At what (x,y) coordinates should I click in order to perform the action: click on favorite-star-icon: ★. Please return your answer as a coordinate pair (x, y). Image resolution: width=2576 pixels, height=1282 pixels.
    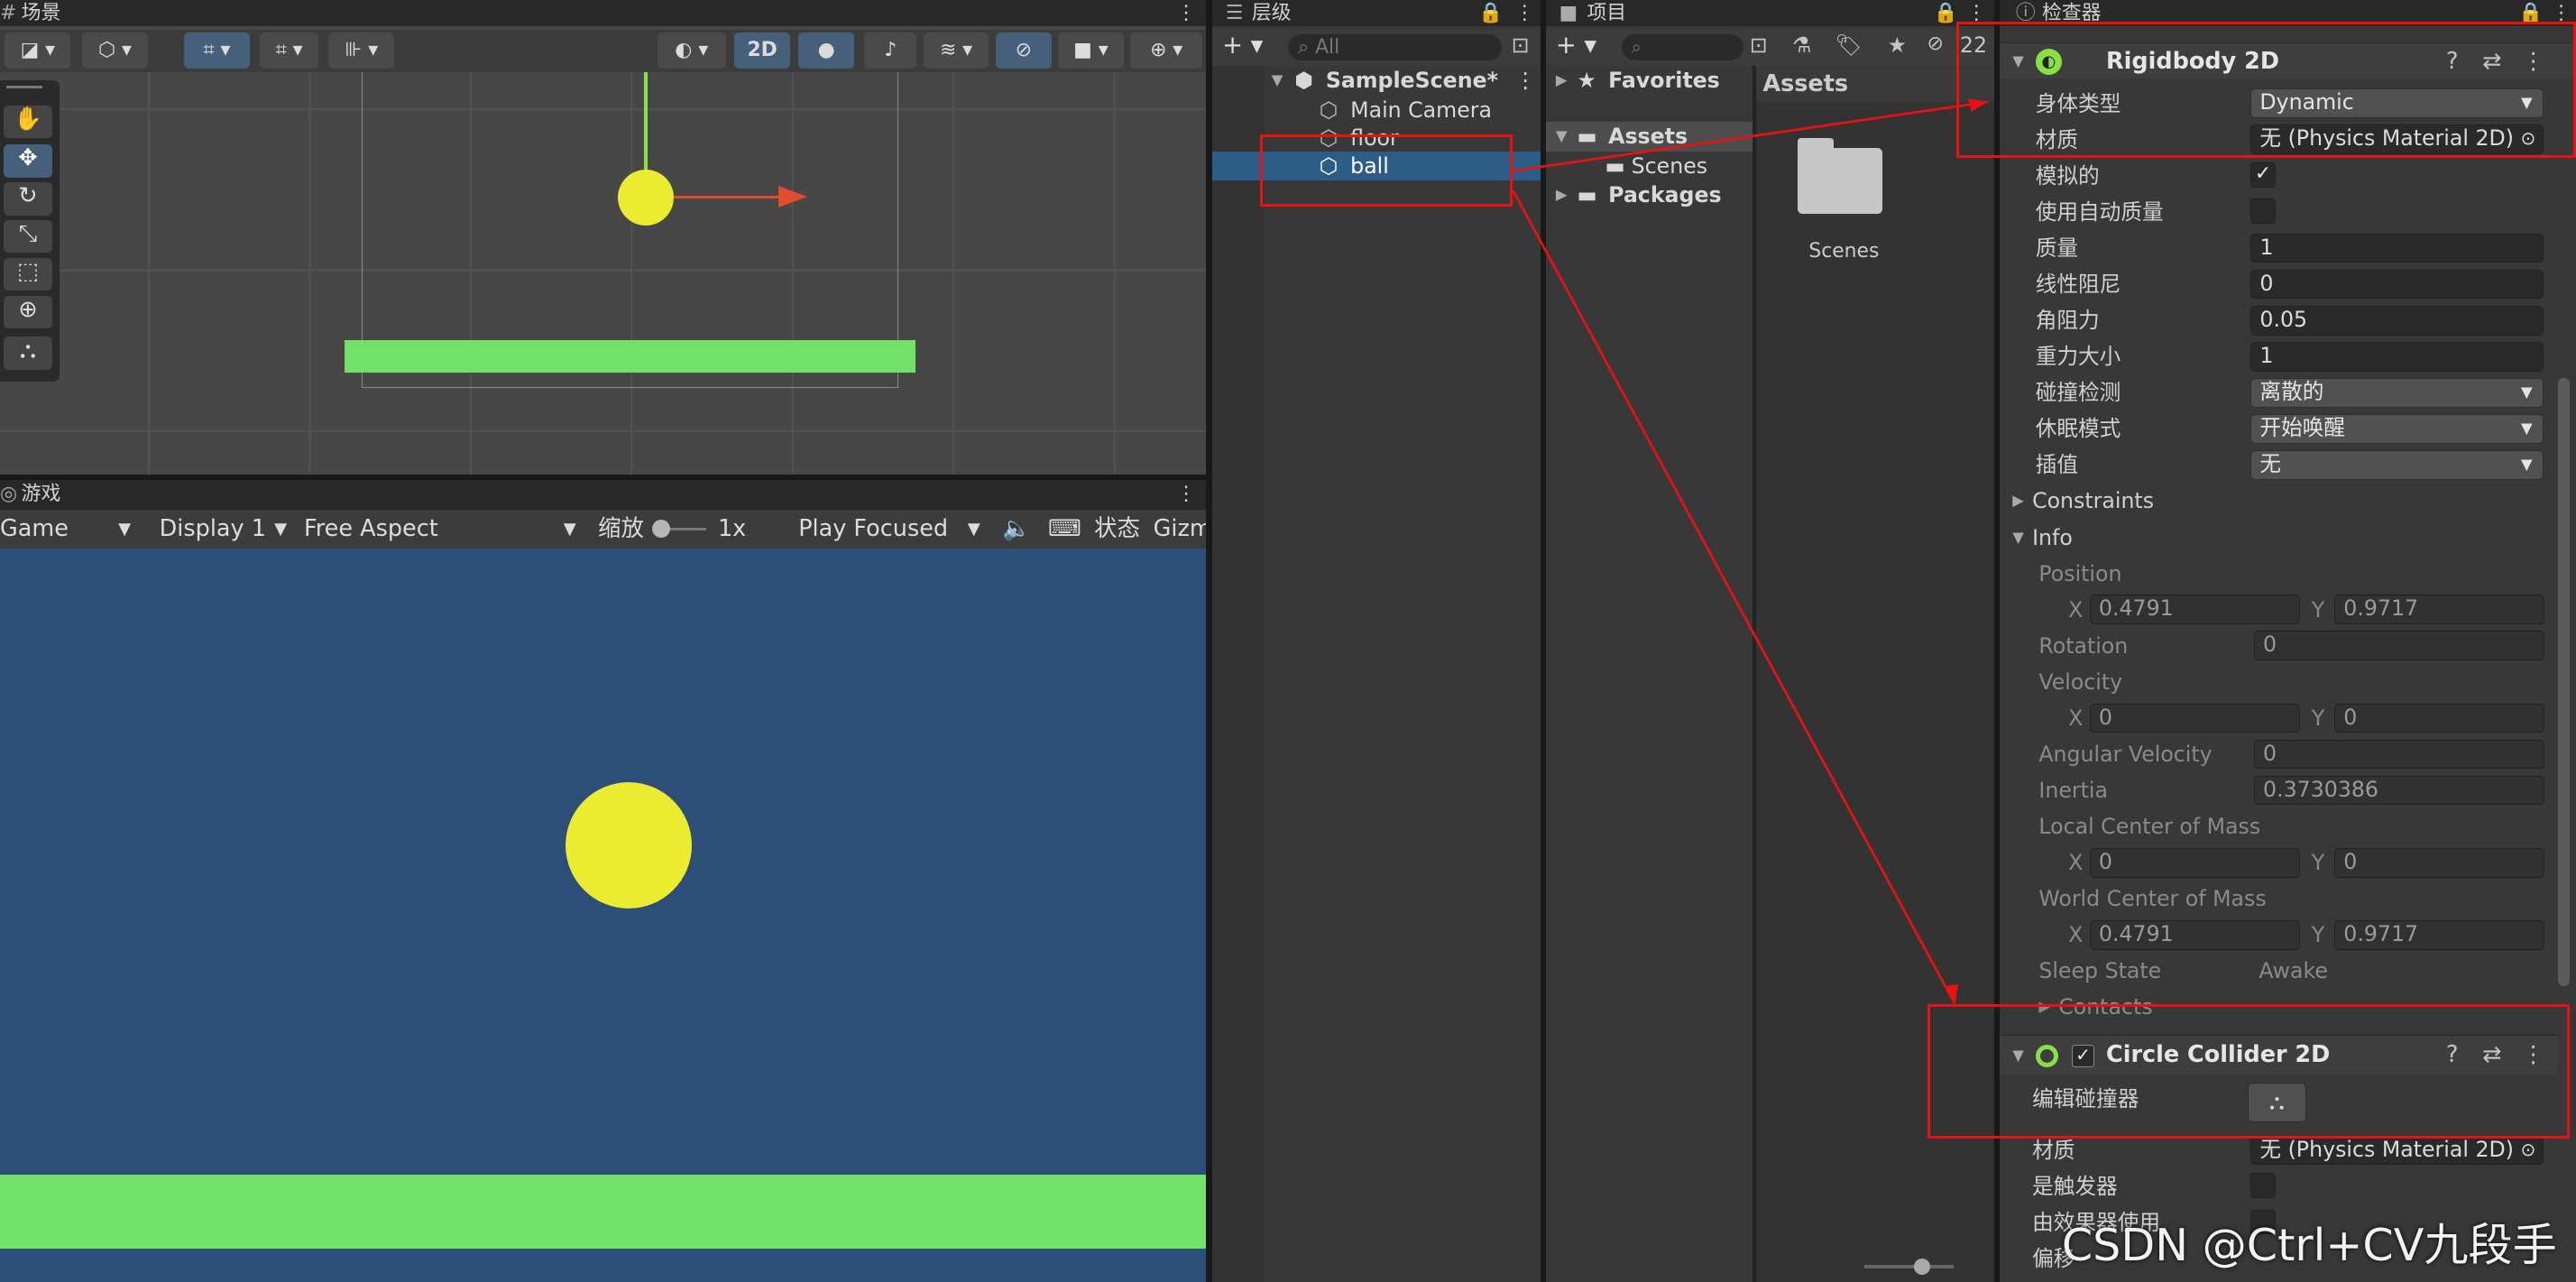
    Looking at the image, I should click on (1897, 45).